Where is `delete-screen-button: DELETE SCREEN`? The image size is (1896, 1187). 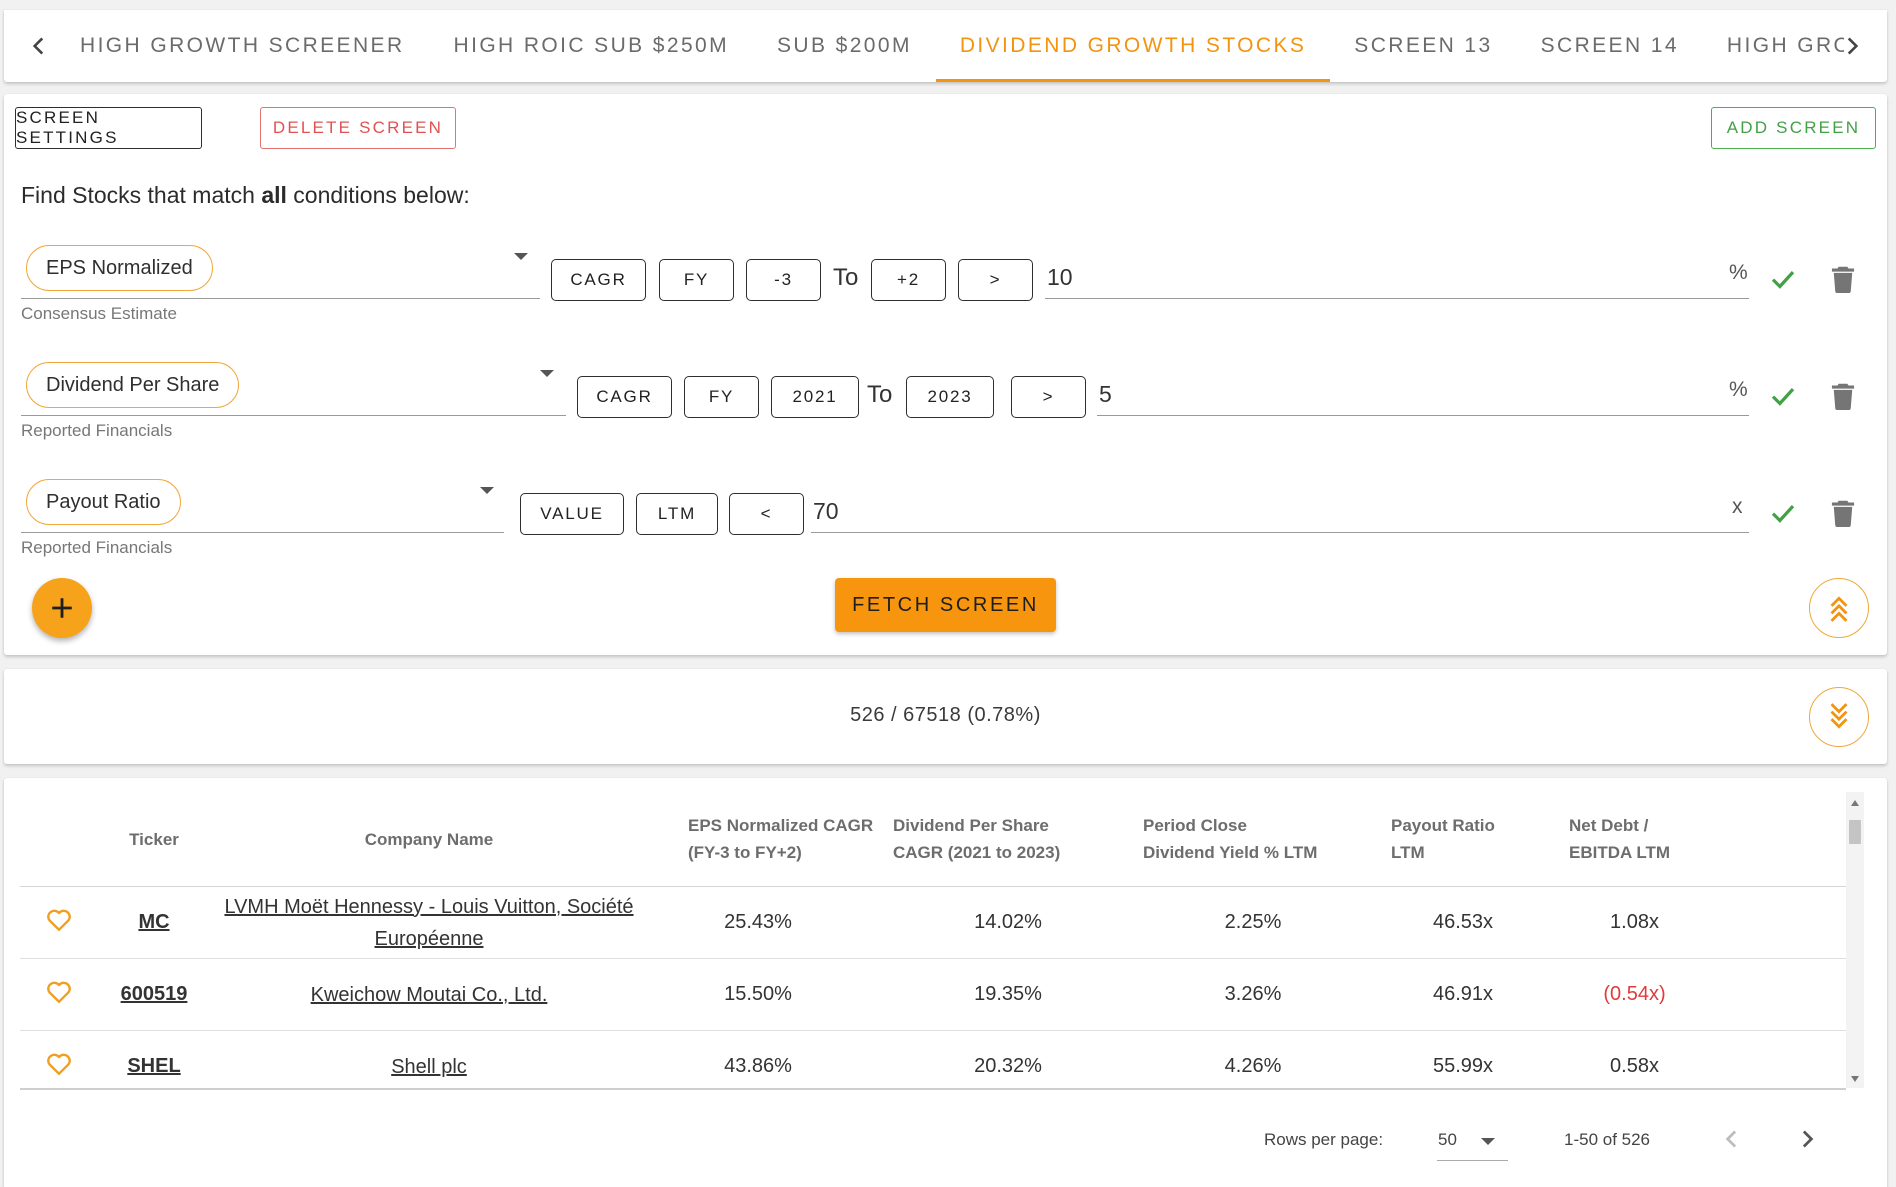 delete-screen-button: DELETE SCREEN is located at coordinates (358, 128).